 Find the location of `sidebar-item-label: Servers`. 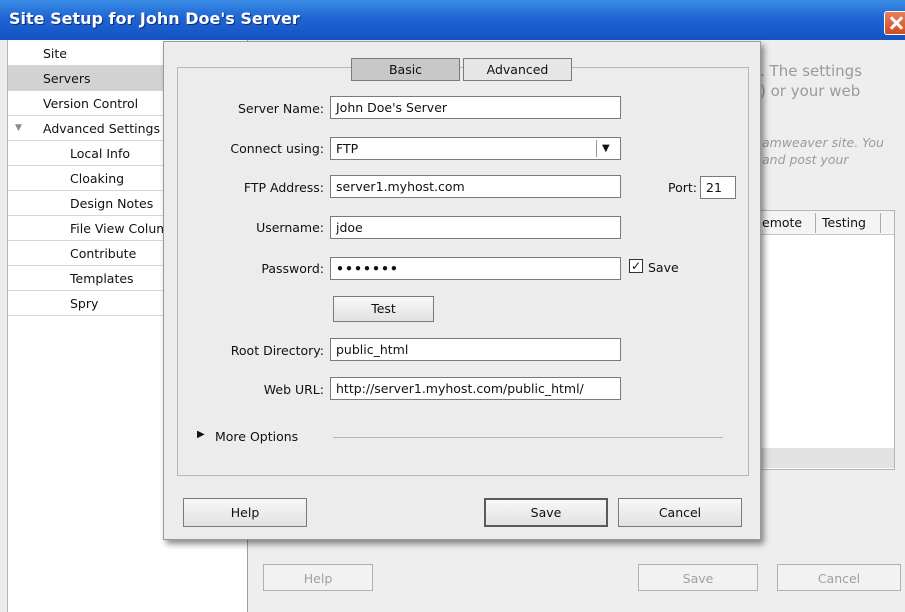

sidebar-item-label: Servers is located at coordinates (67, 78).